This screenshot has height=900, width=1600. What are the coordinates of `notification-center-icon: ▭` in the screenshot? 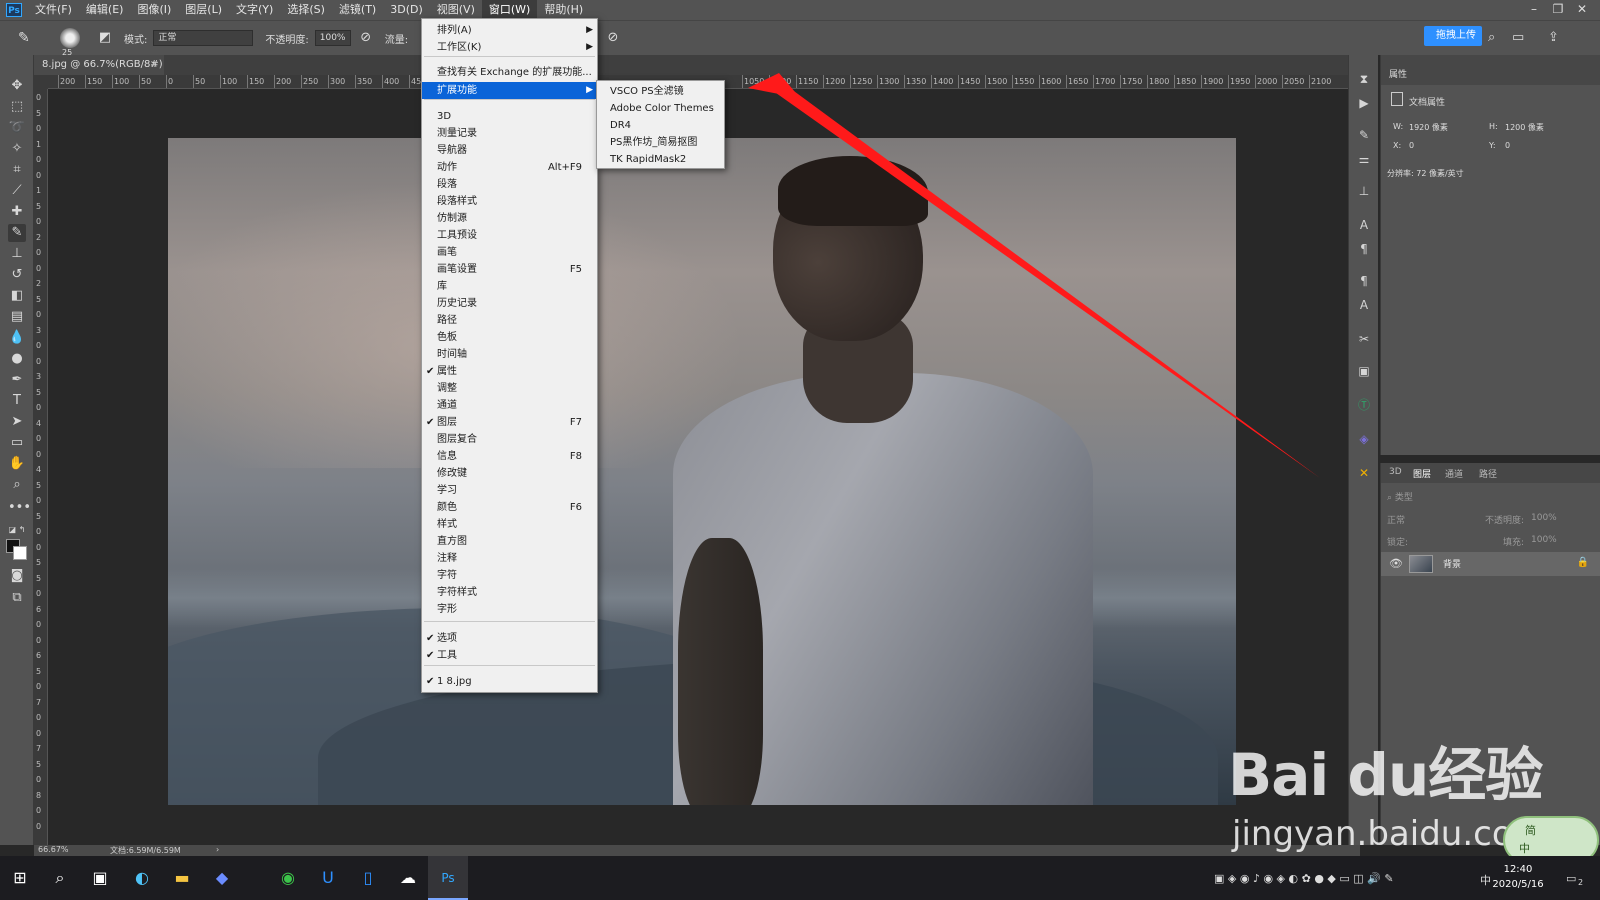 It's located at (1571, 878).